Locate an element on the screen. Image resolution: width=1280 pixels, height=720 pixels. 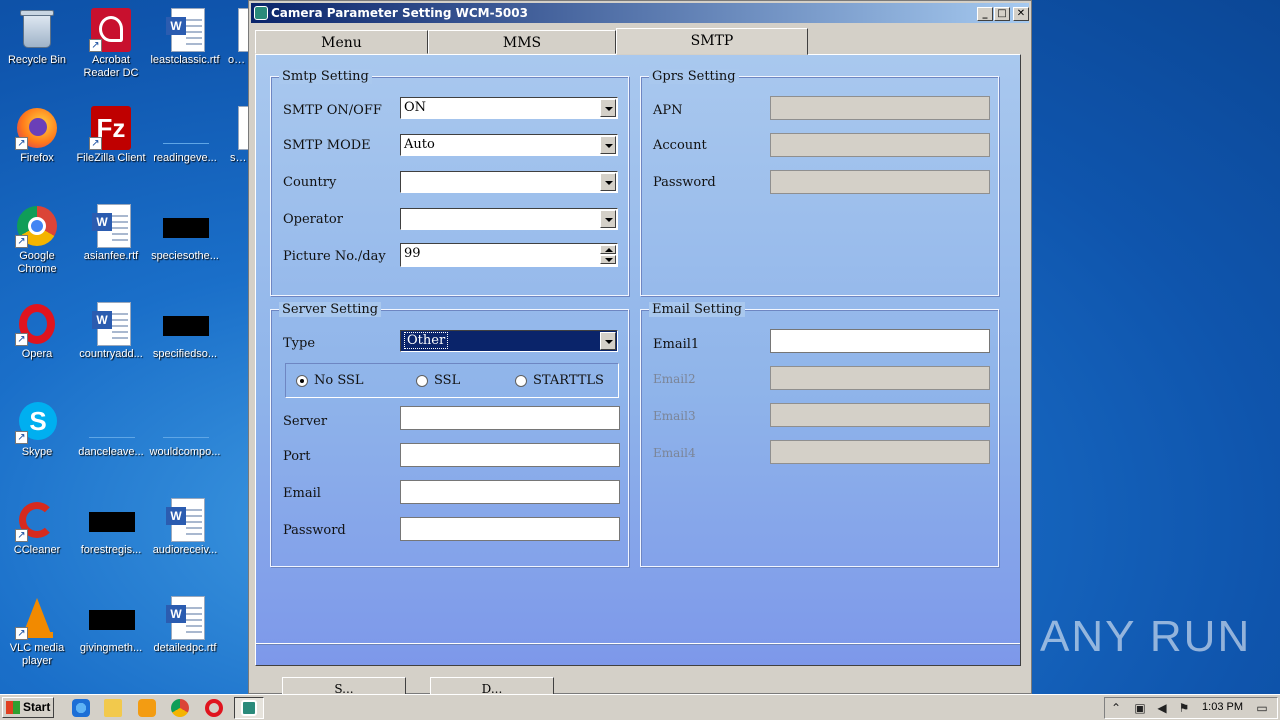
title-bar: Camera Parameter Setting WCM-5003 _ □ ✕ is located at coordinates (640, 13).